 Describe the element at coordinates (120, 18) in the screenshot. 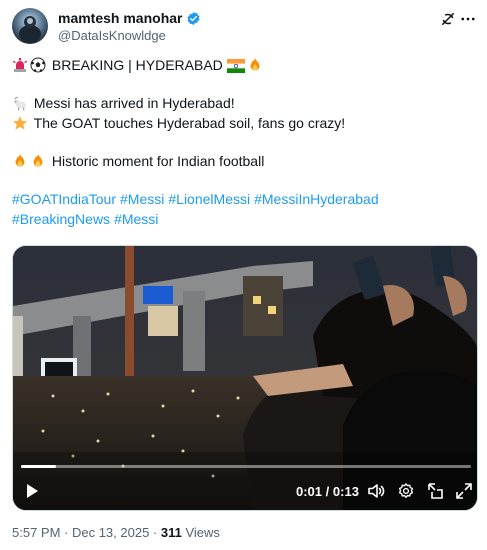

I see `display-name: mamtesh manohar` at that location.